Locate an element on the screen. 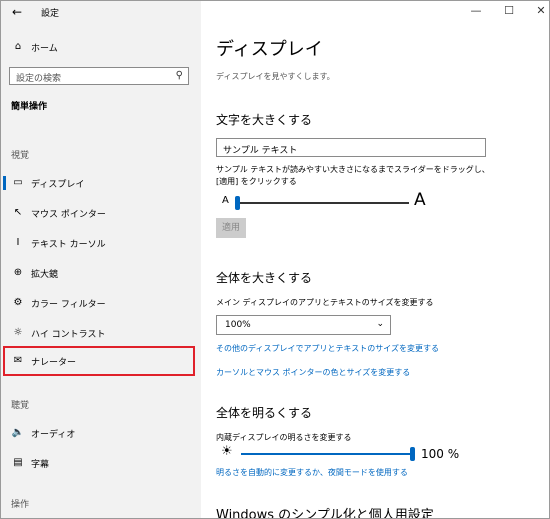  small-a-label: A is located at coordinates (225, 200).